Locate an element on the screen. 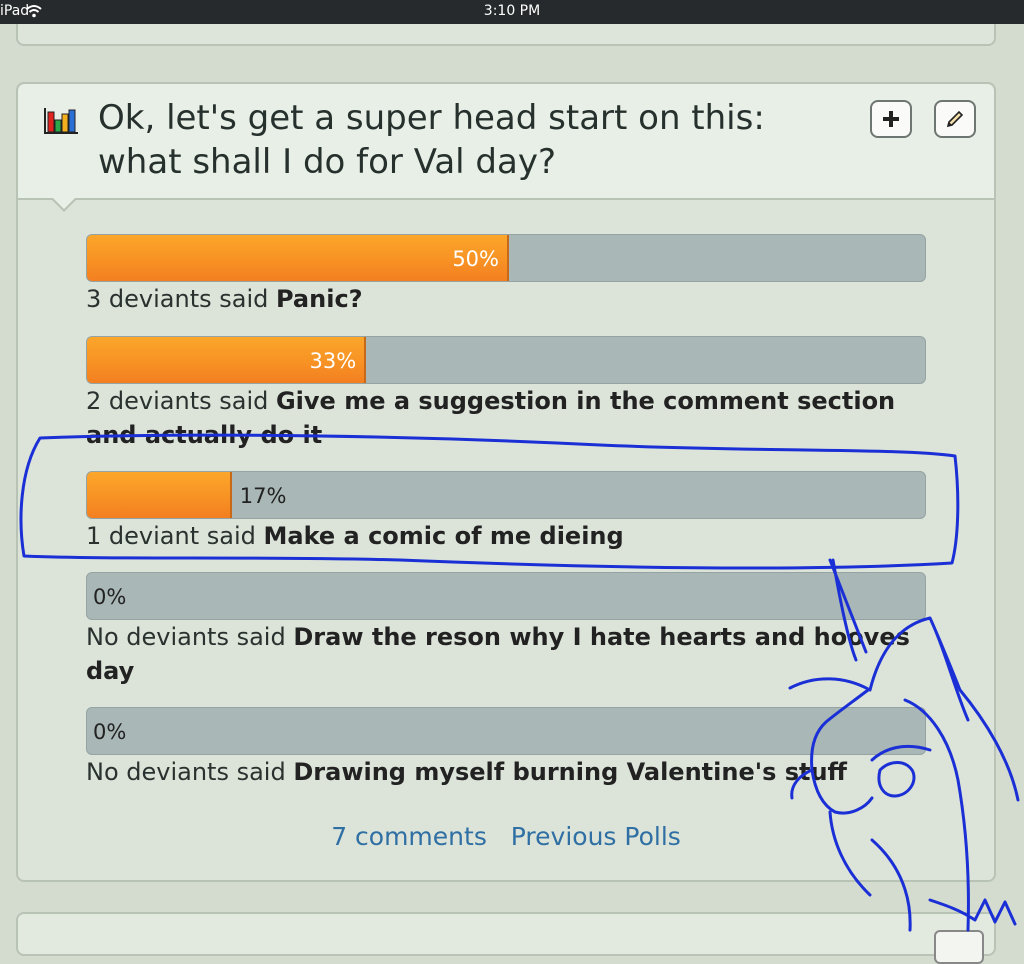 The width and height of the screenshot is (1024, 964). bar-chart-icon is located at coordinates (61, 121).